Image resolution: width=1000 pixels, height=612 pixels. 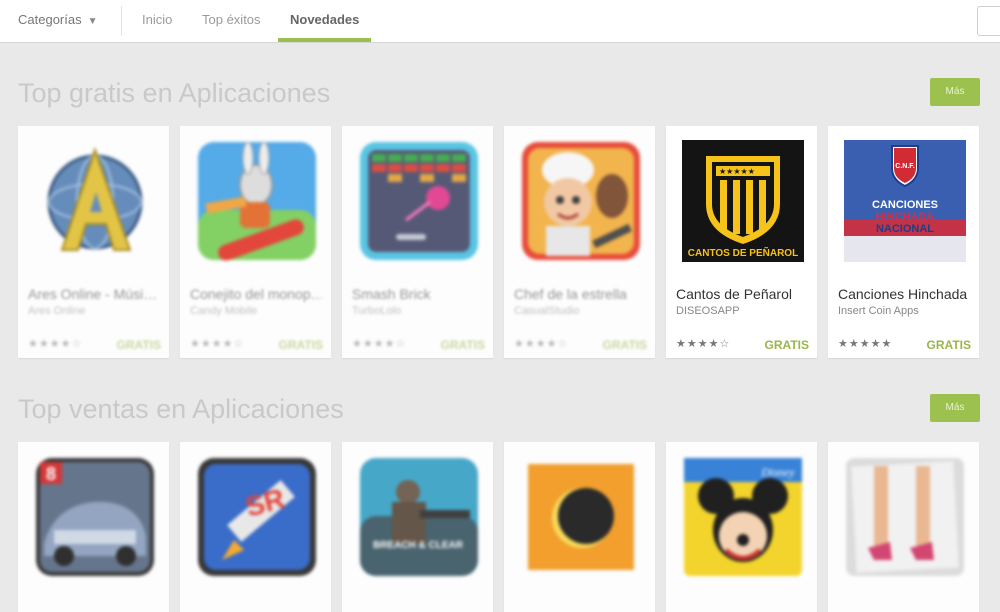 What do you see at coordinates (777, 472) in the screenshot?
I see `icon-brand: Disney` at bounding box center [777, 472].